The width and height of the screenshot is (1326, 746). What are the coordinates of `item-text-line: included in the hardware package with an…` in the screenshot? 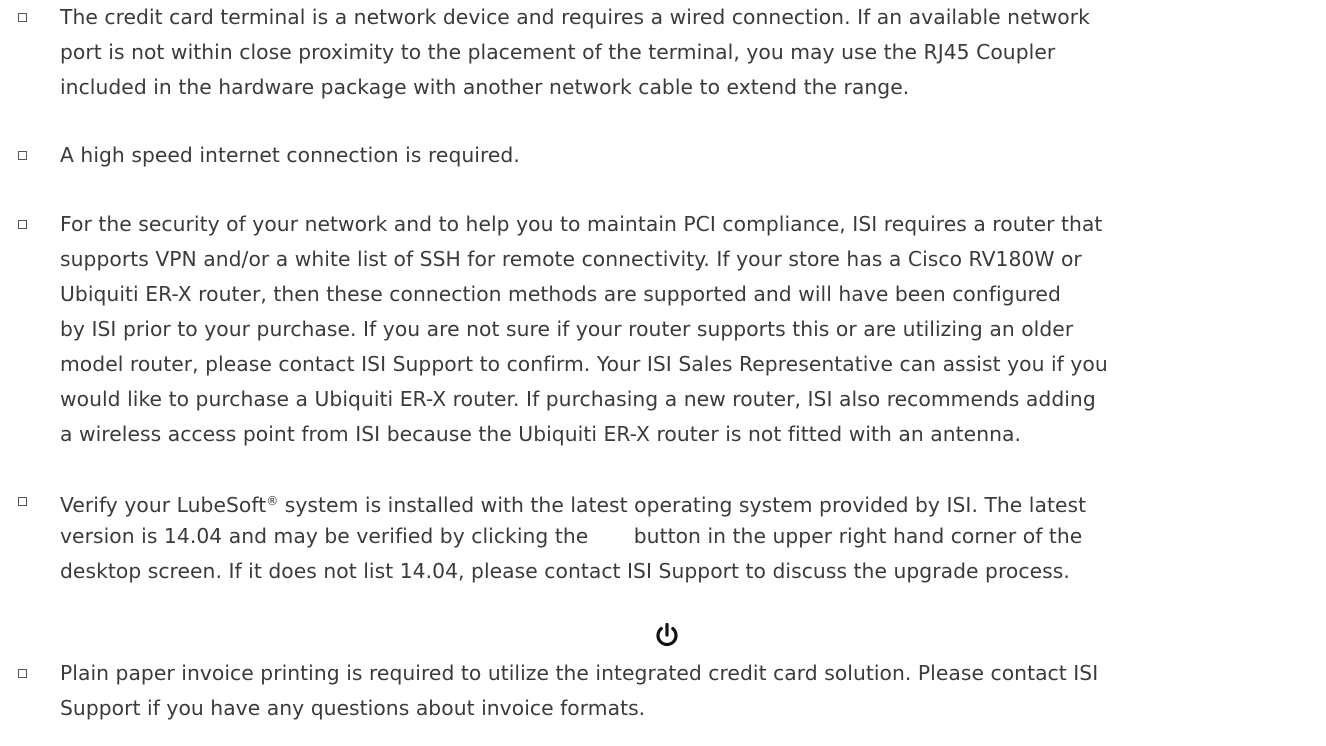 It's located at (485, 87).